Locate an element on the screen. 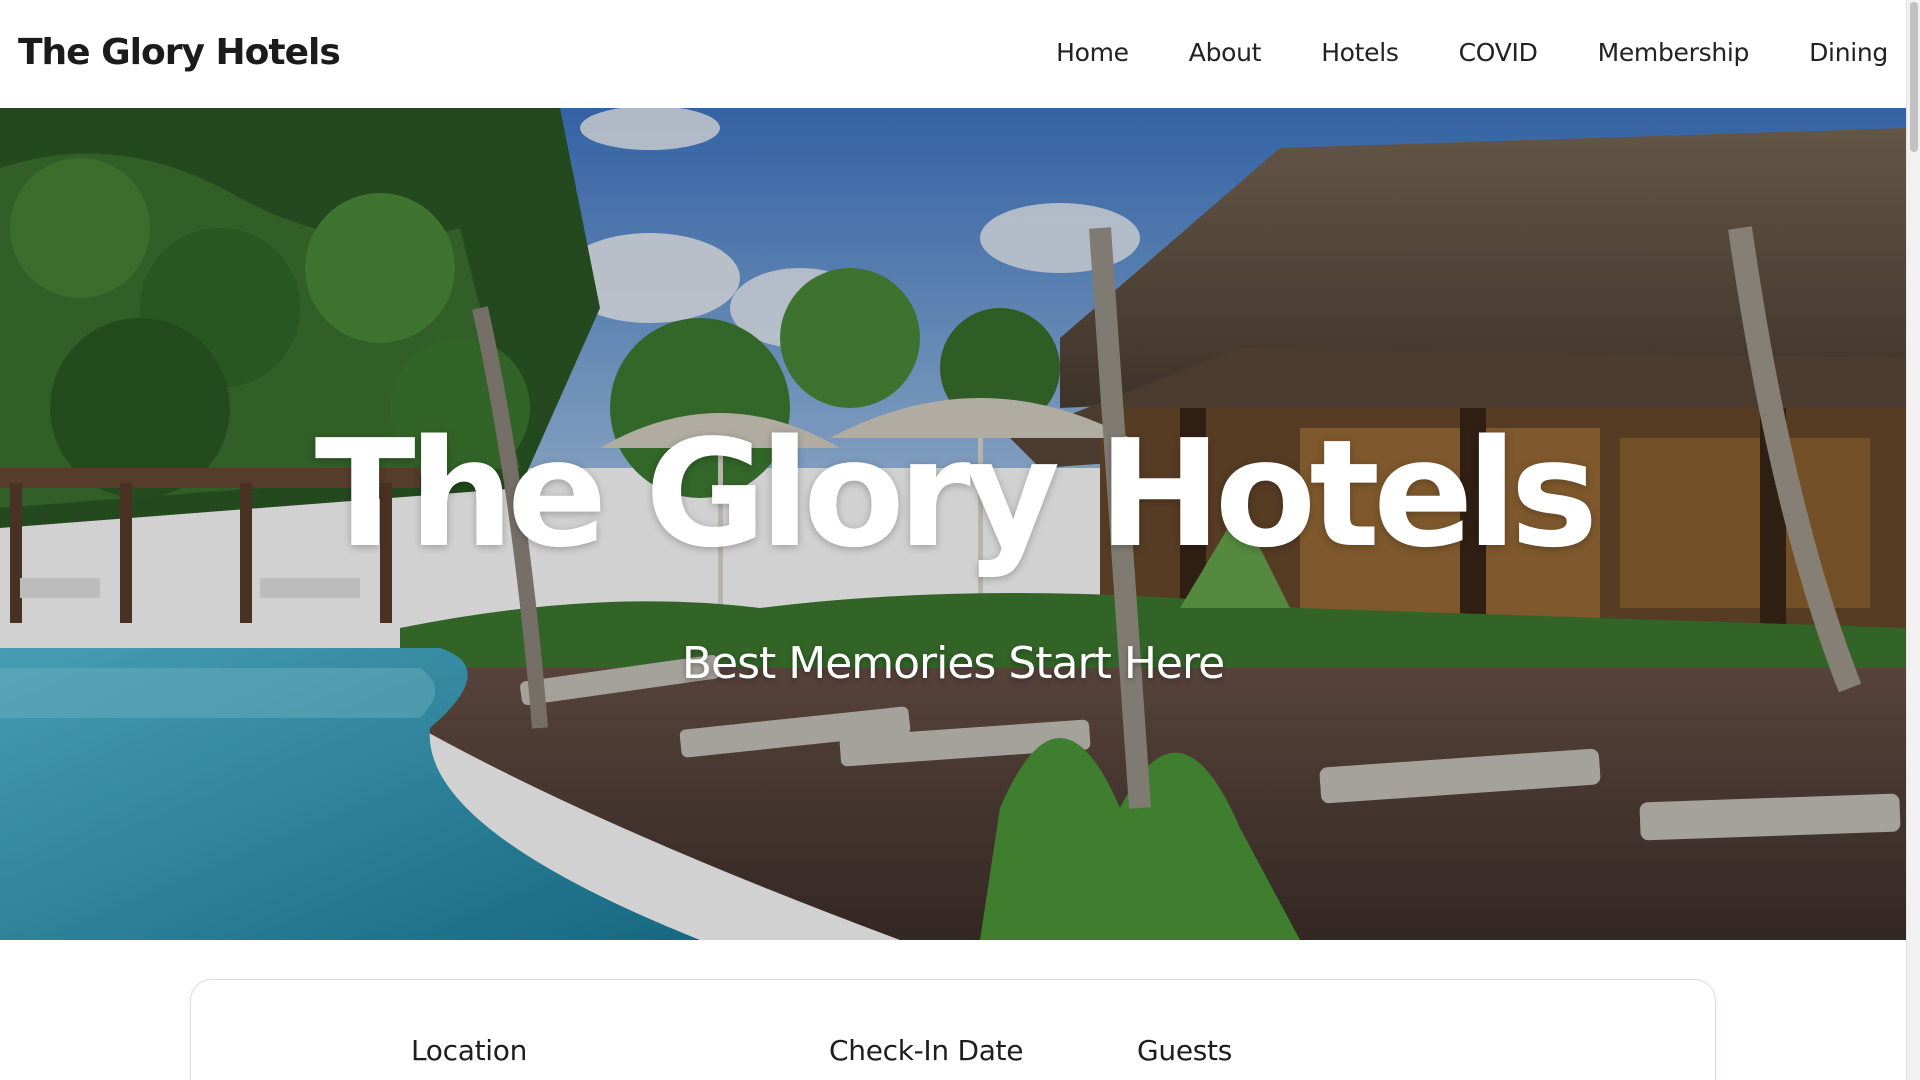 The height and width of the screenshot is (1080, 1920). nav-home: Home is located at coordinates (1092, 52).